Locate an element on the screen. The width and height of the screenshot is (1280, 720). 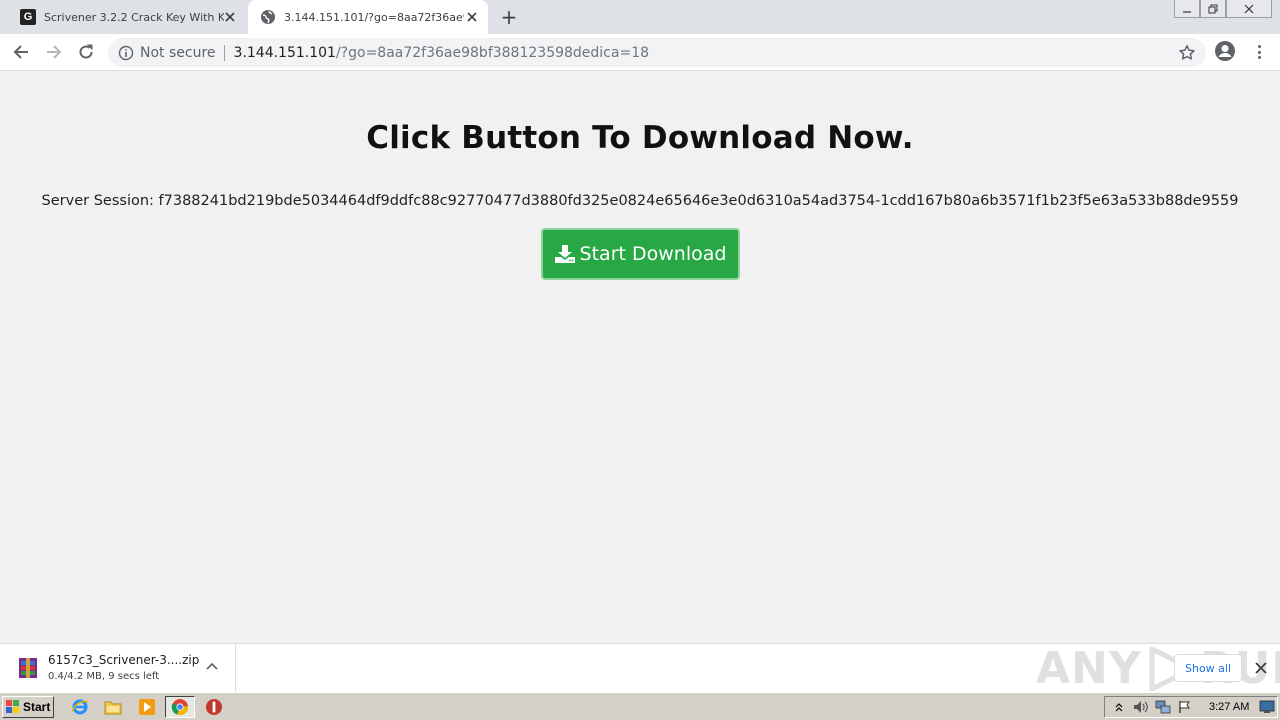
stop-icon is located at coordinates (214, 707).